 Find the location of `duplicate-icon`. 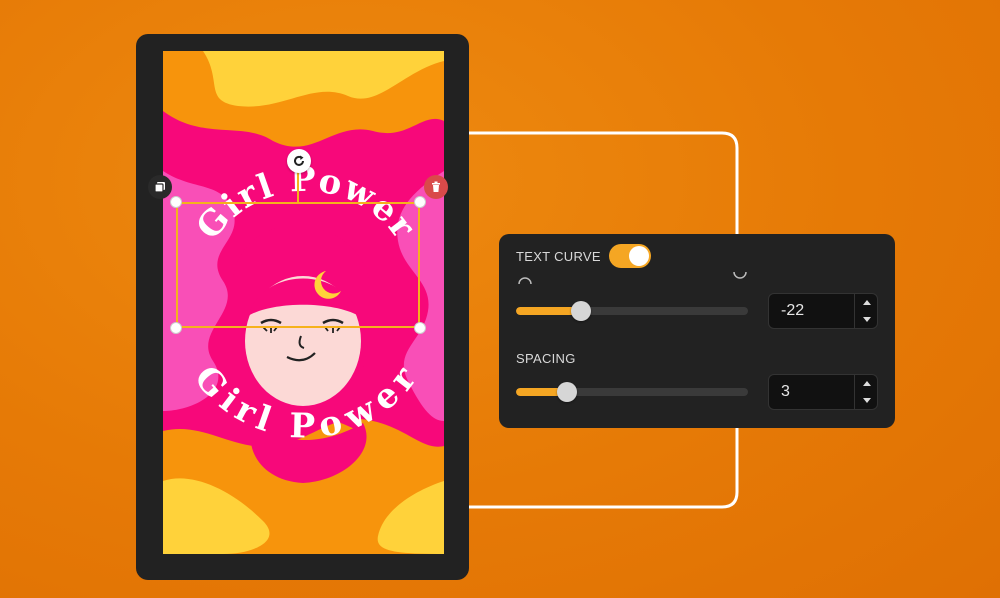

duplicate-icon is located at coordinates (159, 187).